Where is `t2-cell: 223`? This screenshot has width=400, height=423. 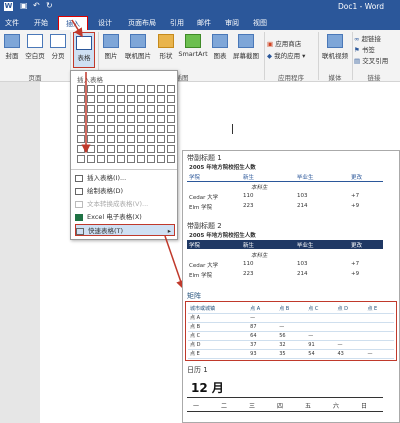
t2-cell: 223 is located at coordinates (248, 274).